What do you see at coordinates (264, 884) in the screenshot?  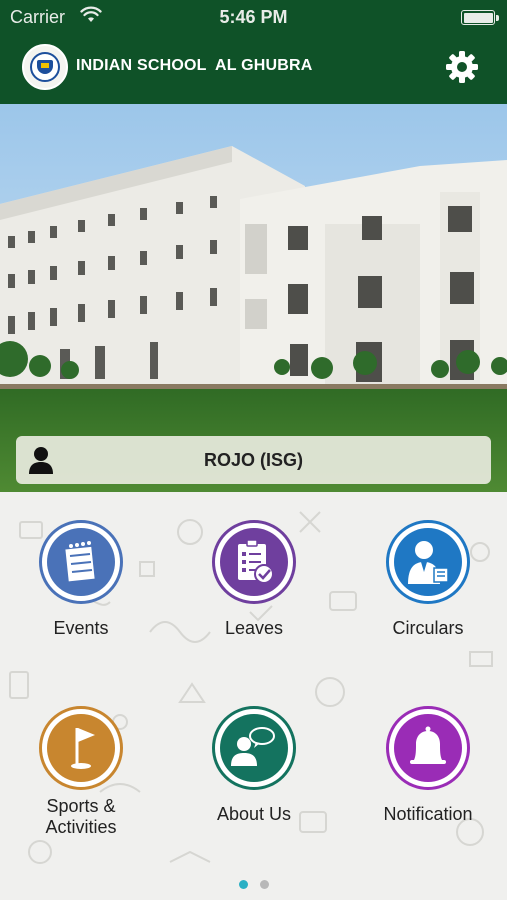 I see `page-dot` at bounding box center [264, 884].